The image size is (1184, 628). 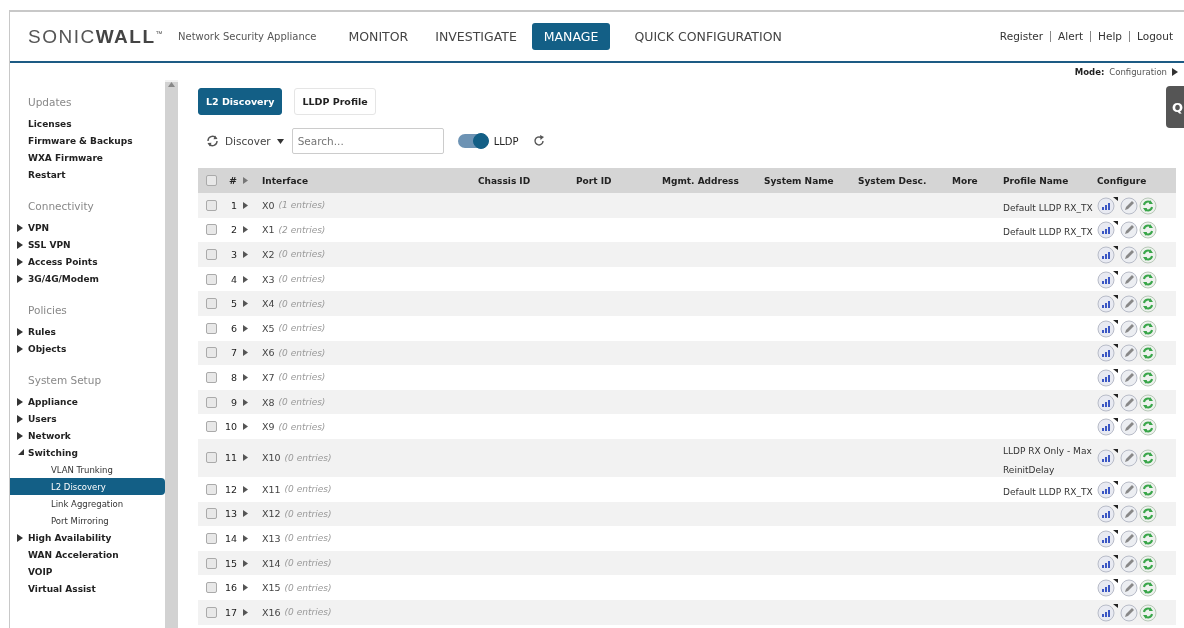 What do you see at coordinates (687, 489) in the screenshot?
I see `table-row: 12 X11 (0 entries) Default LLDP RX_TX` at bounding box center [687, 489].